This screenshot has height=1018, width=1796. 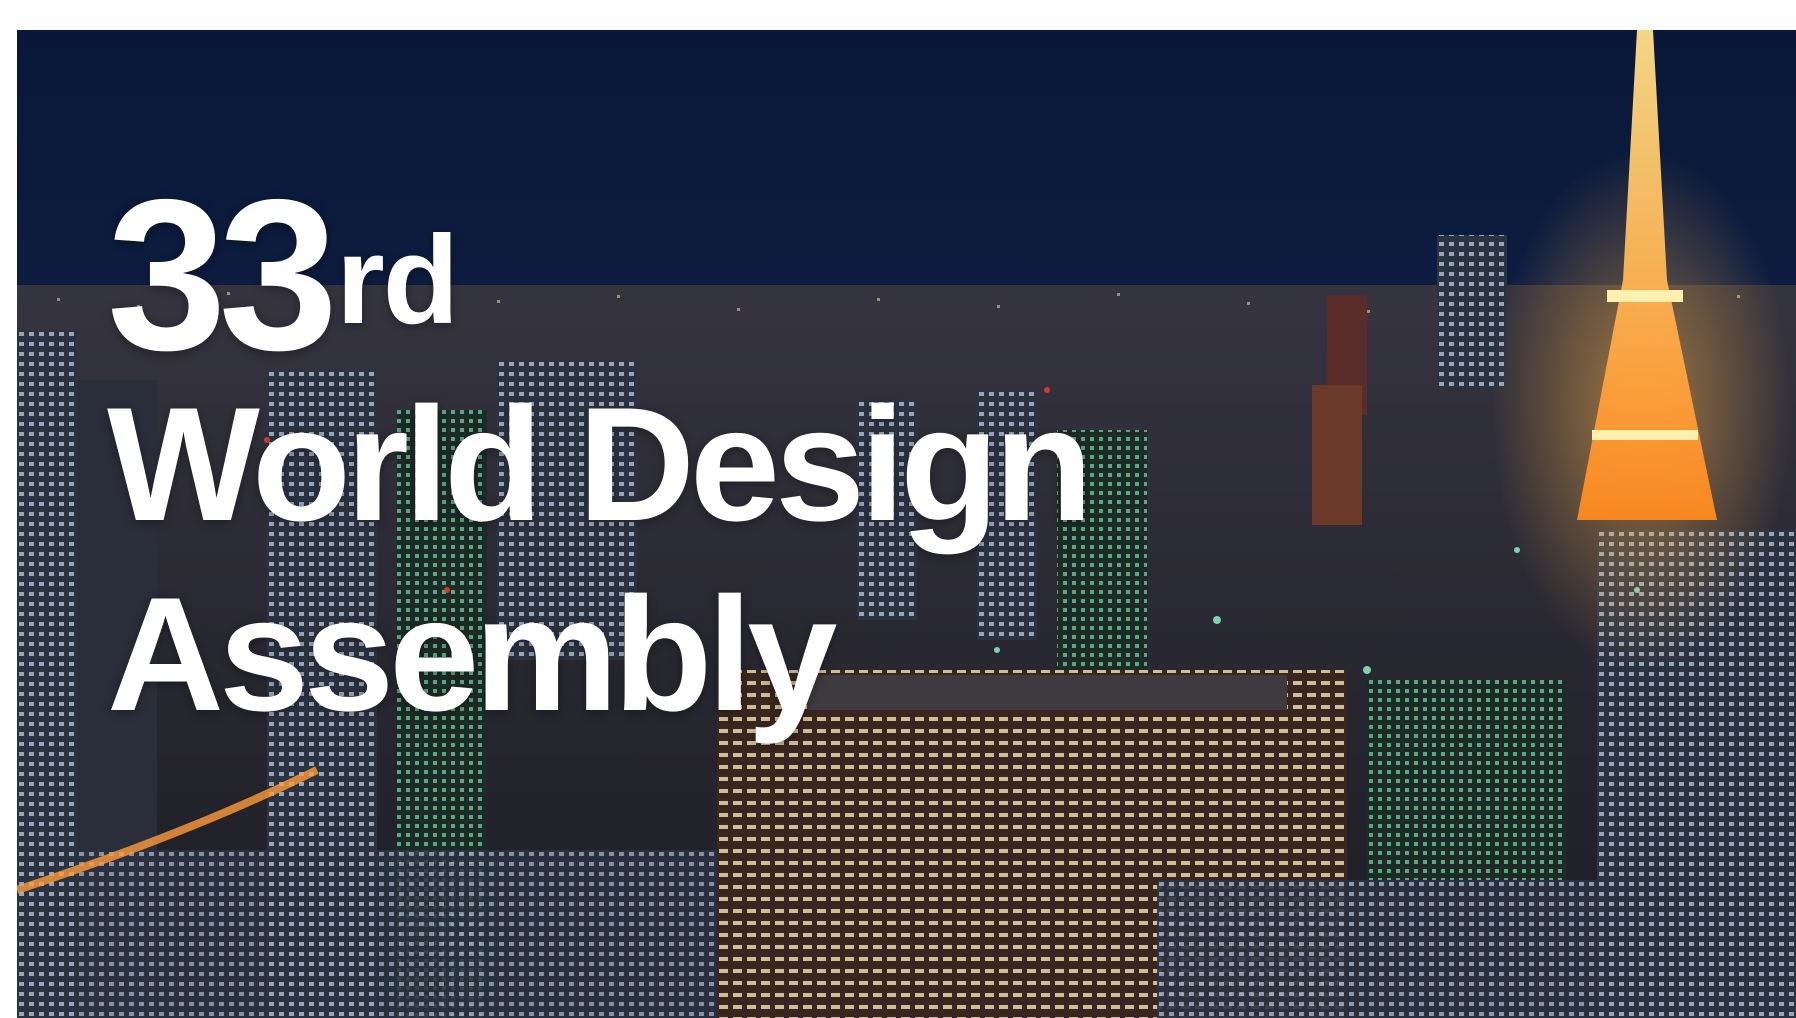 What do you see at coordinates (472, 654) in the screenshot?
I see `headline-line-2: Assembly` at bounding box center [472, 654].